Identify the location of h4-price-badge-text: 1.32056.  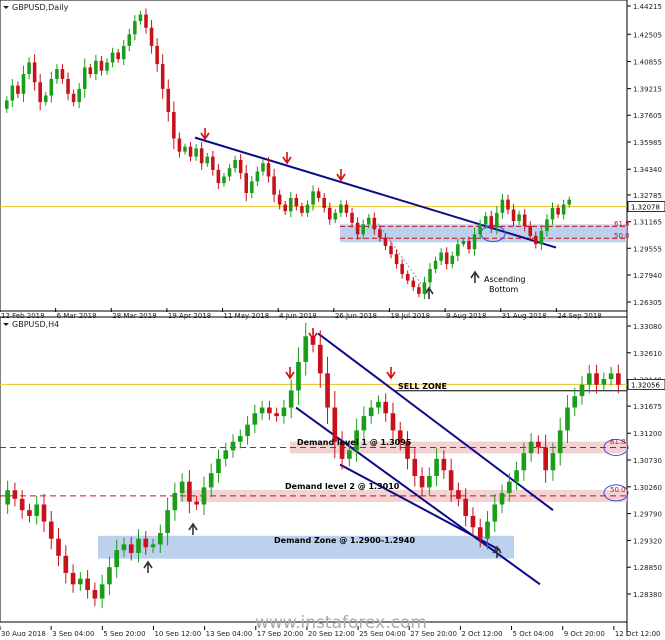
(645, 385).